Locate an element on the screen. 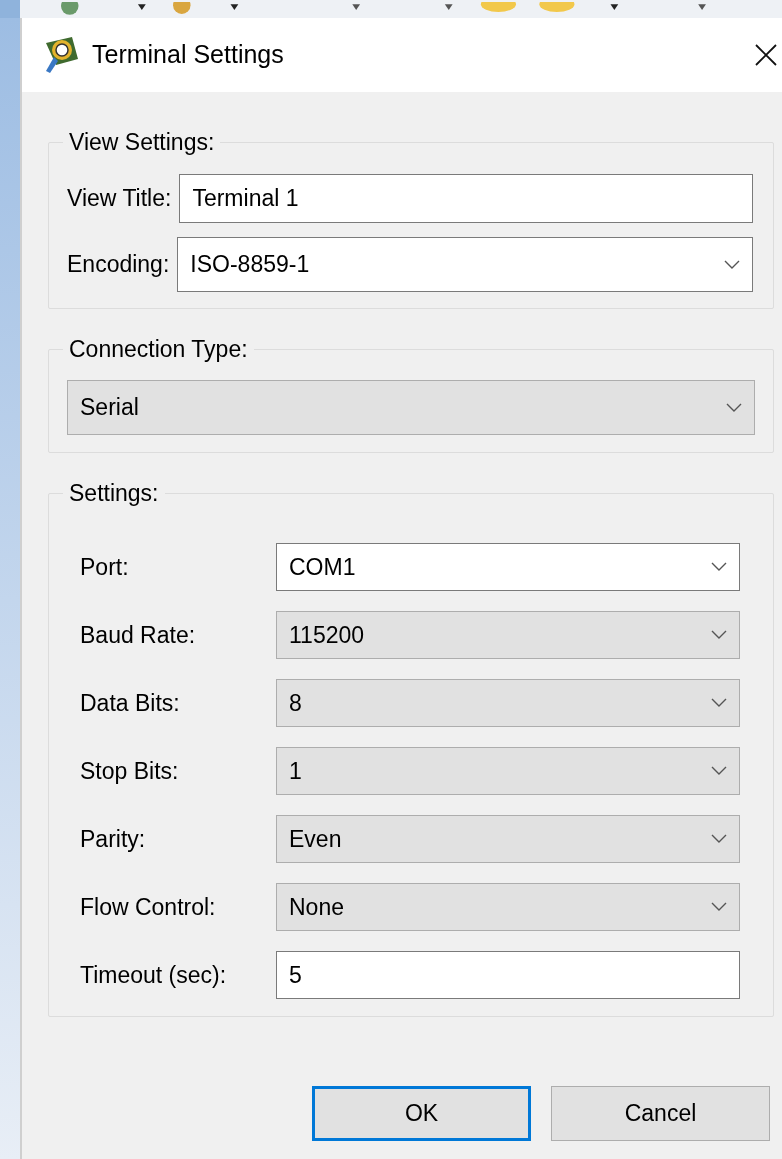 This screenshot has height=1159, width=782. field-label: Port: is located at coordinates (105, 567).